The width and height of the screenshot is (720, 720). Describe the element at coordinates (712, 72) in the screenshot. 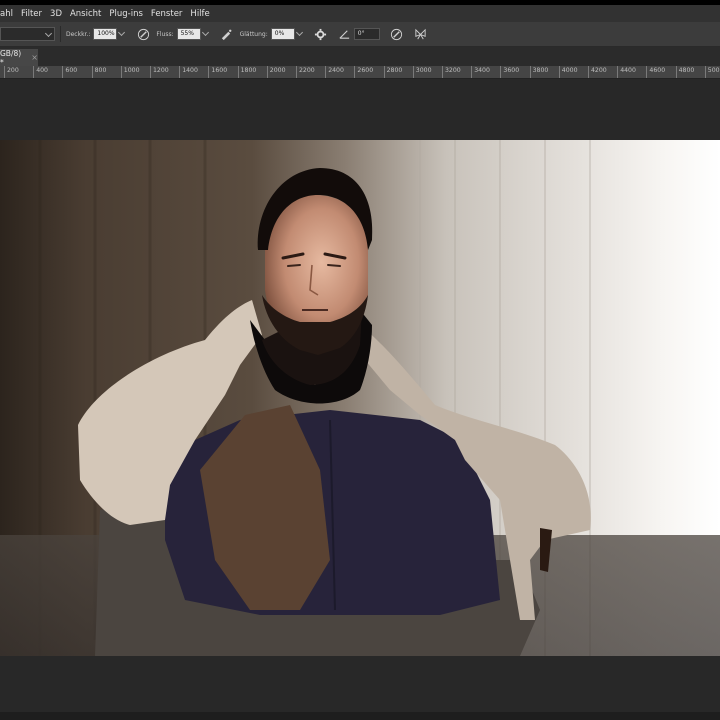

I see `ruler-tick-label: 5000` at that location.